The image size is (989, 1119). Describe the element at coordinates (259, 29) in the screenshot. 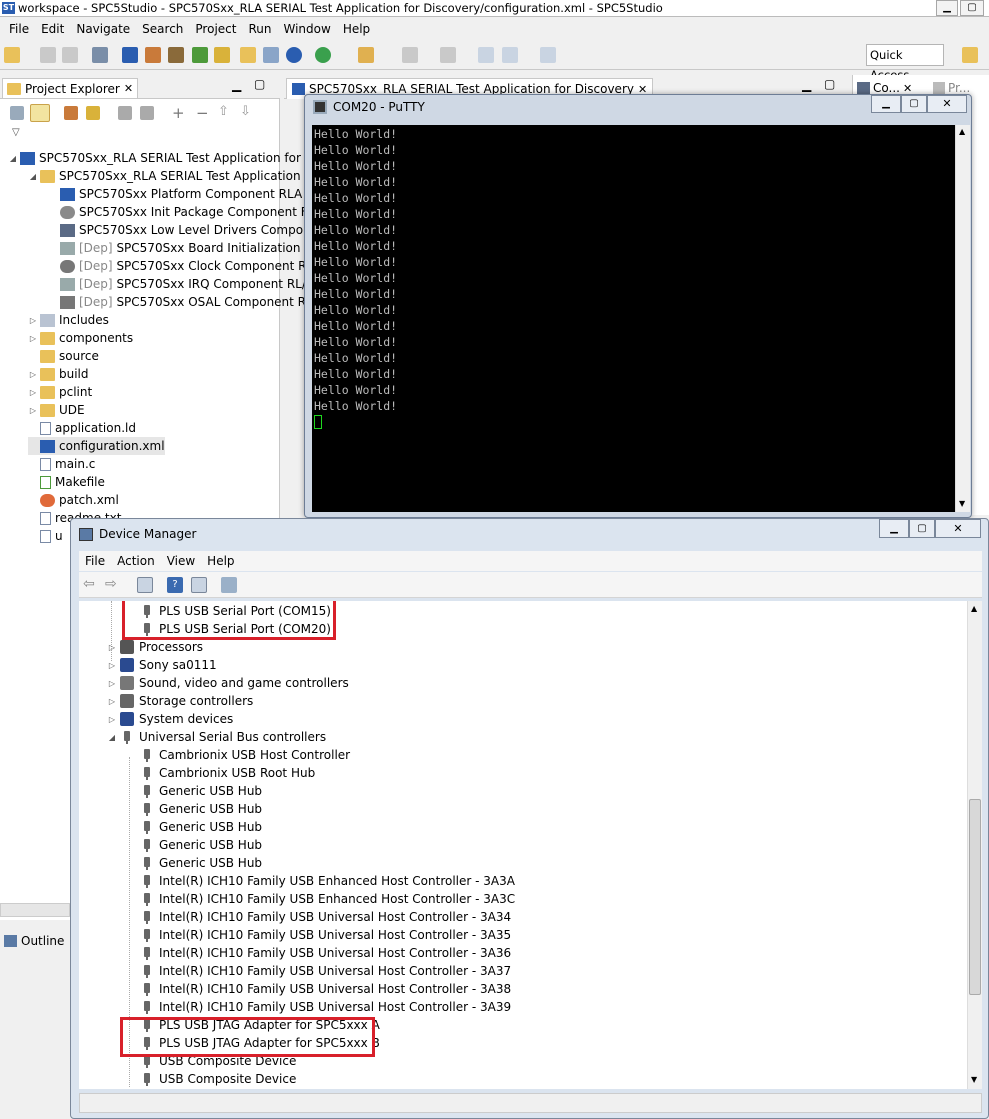

I see `menu-run: Run` at that location.